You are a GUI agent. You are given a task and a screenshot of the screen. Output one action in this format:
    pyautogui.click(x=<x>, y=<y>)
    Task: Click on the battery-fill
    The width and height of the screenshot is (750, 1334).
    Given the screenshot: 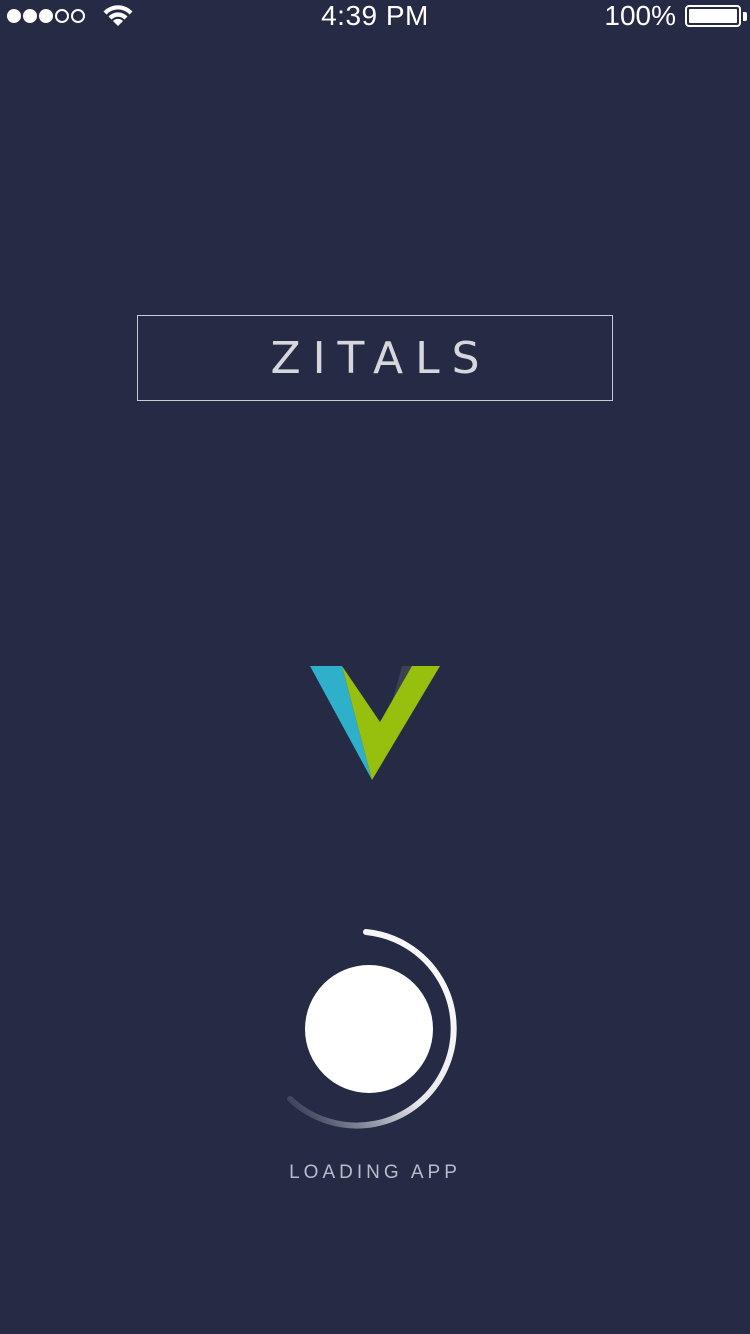 What is the action you would take?
    pyautogui.click(x=713, y=16)
    